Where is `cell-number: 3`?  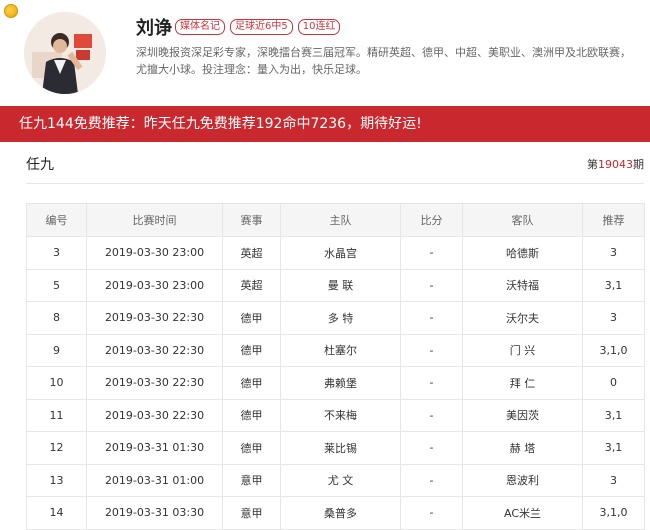
cell-number: 3 is located at coordinates (56, 253).